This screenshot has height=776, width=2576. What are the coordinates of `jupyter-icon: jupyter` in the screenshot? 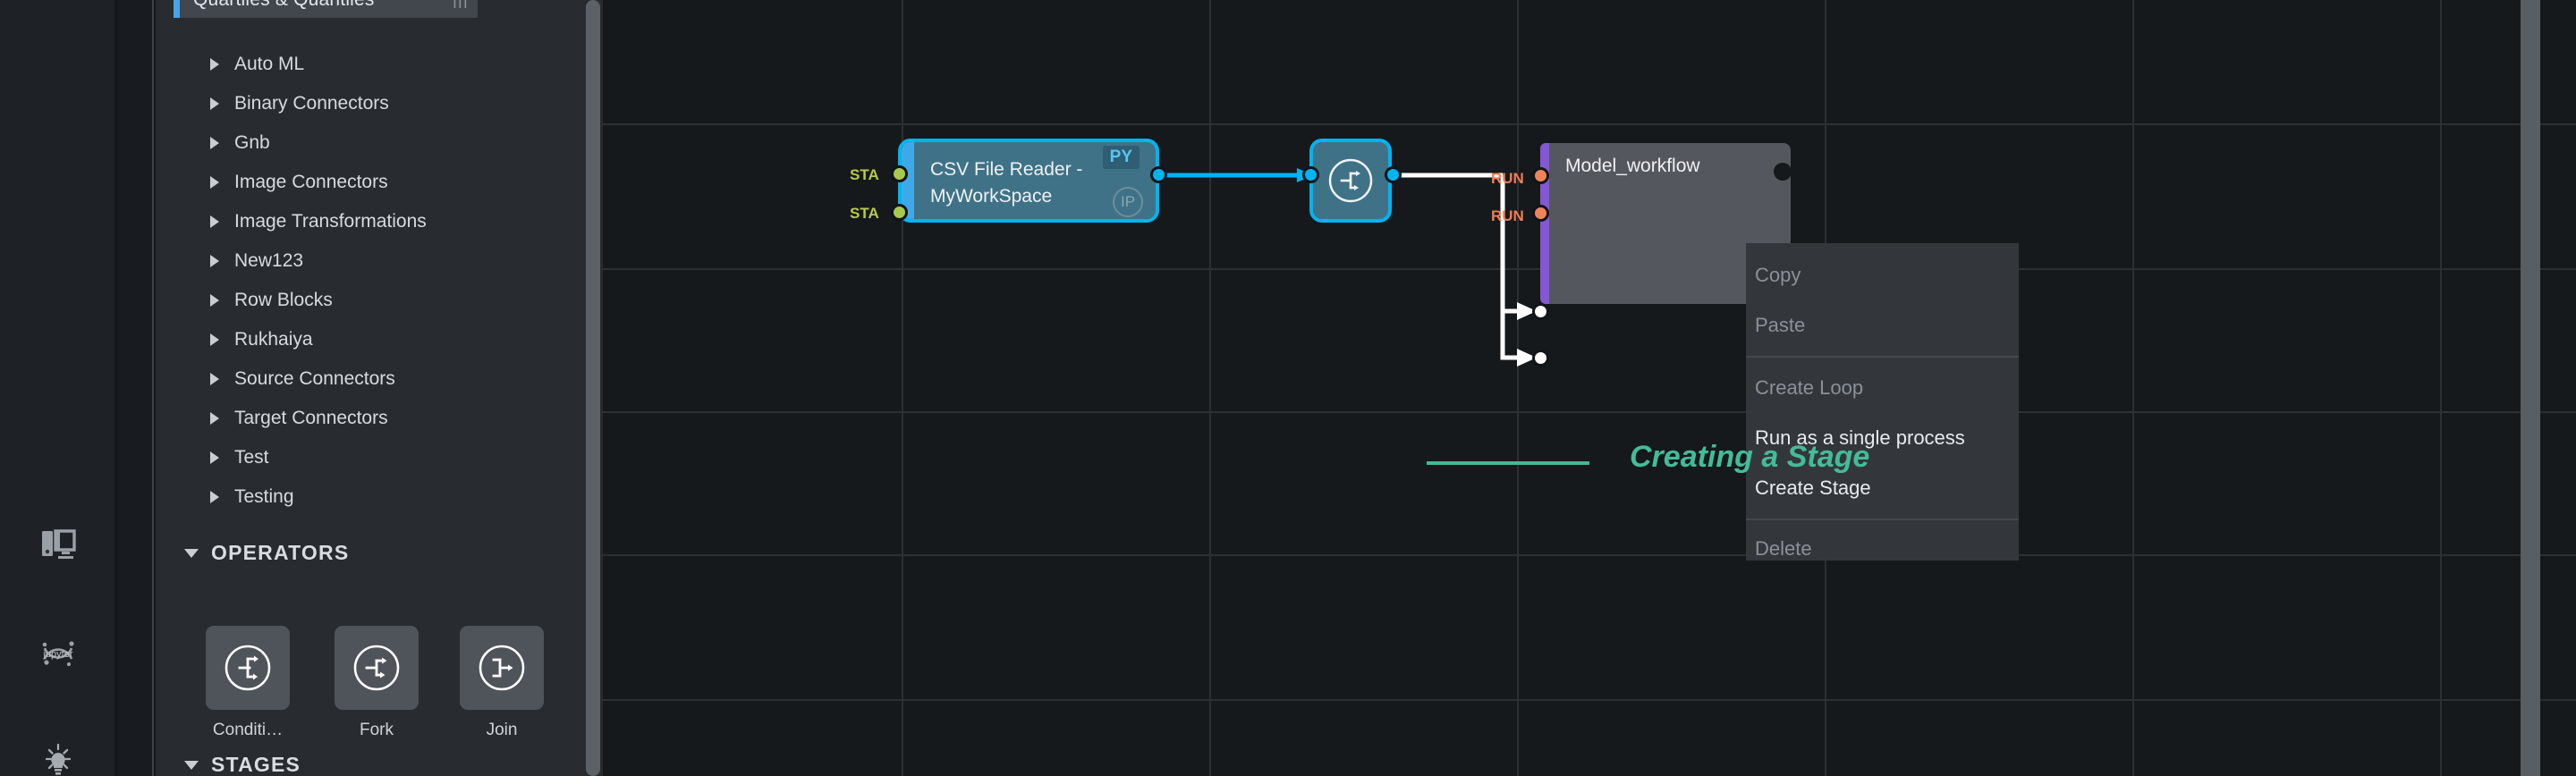 It's located at (58, 652).